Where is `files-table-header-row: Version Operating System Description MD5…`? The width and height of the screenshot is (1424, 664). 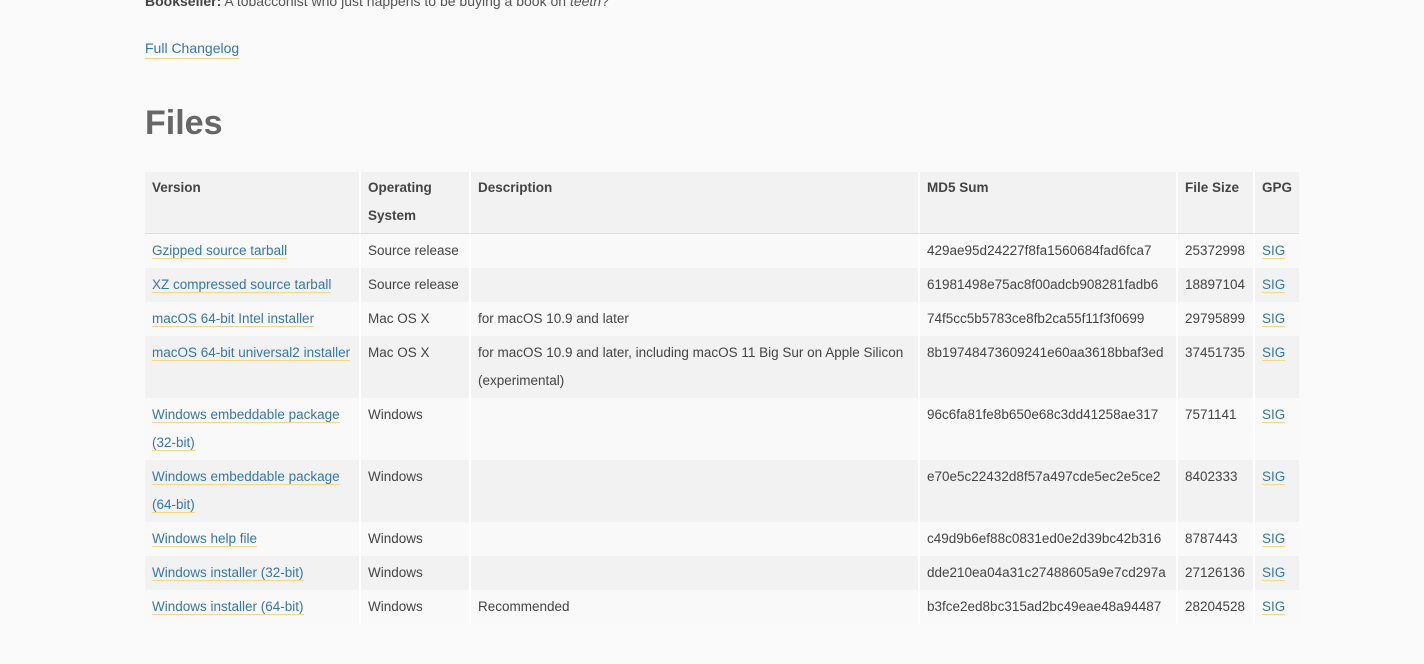
files-table-header-row: Version Operating System Description MD5… is located at coordinates (722, 203).